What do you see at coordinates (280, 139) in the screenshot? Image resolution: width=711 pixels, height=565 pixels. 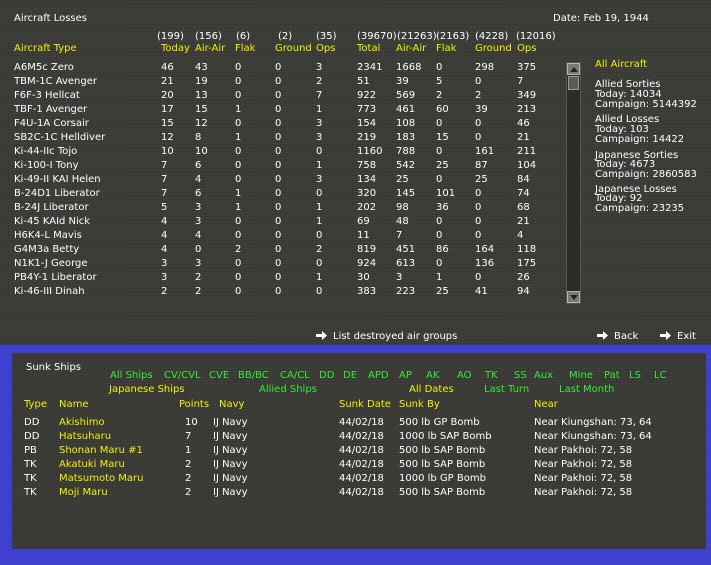 I see `table-row: SB2C-1C Helldiver 12 8 1 0 3 219 183 15 0 21` at bounding box center [280, 139].